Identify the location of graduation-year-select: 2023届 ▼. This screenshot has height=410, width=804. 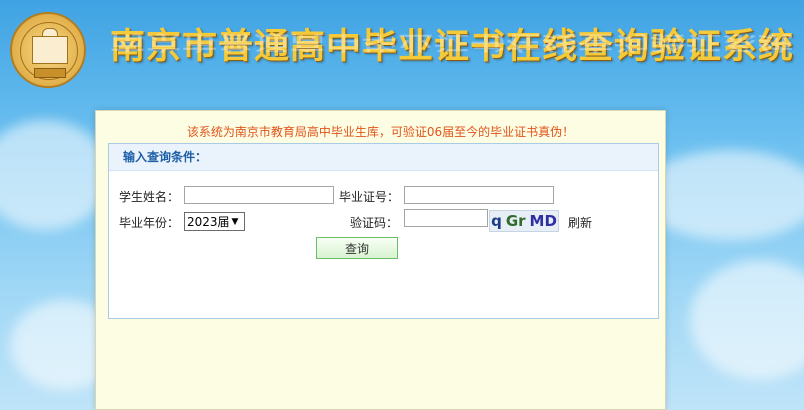
(214, 221).